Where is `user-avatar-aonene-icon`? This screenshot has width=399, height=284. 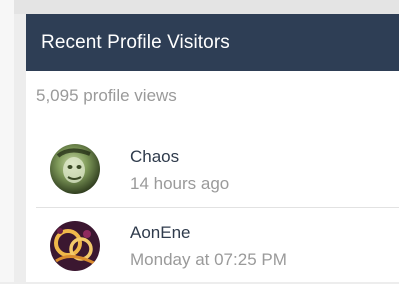
user-avatar-aonene-icon is located at coordinates (75, 246).